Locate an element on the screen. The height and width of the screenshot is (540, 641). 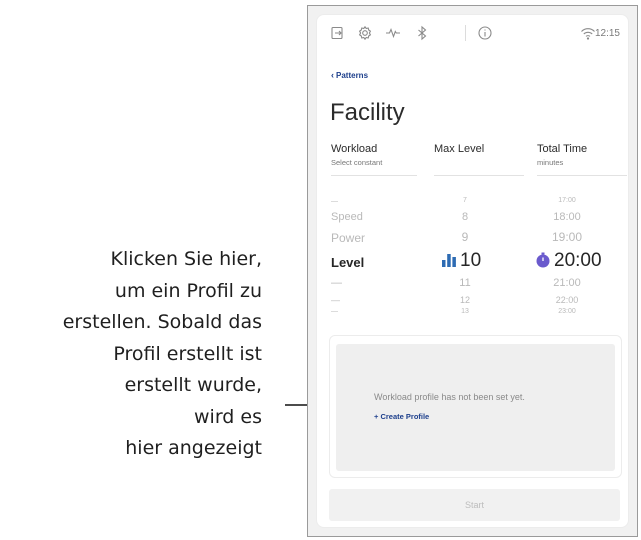
back-label: Patterns is located at coordinates (352, 75).